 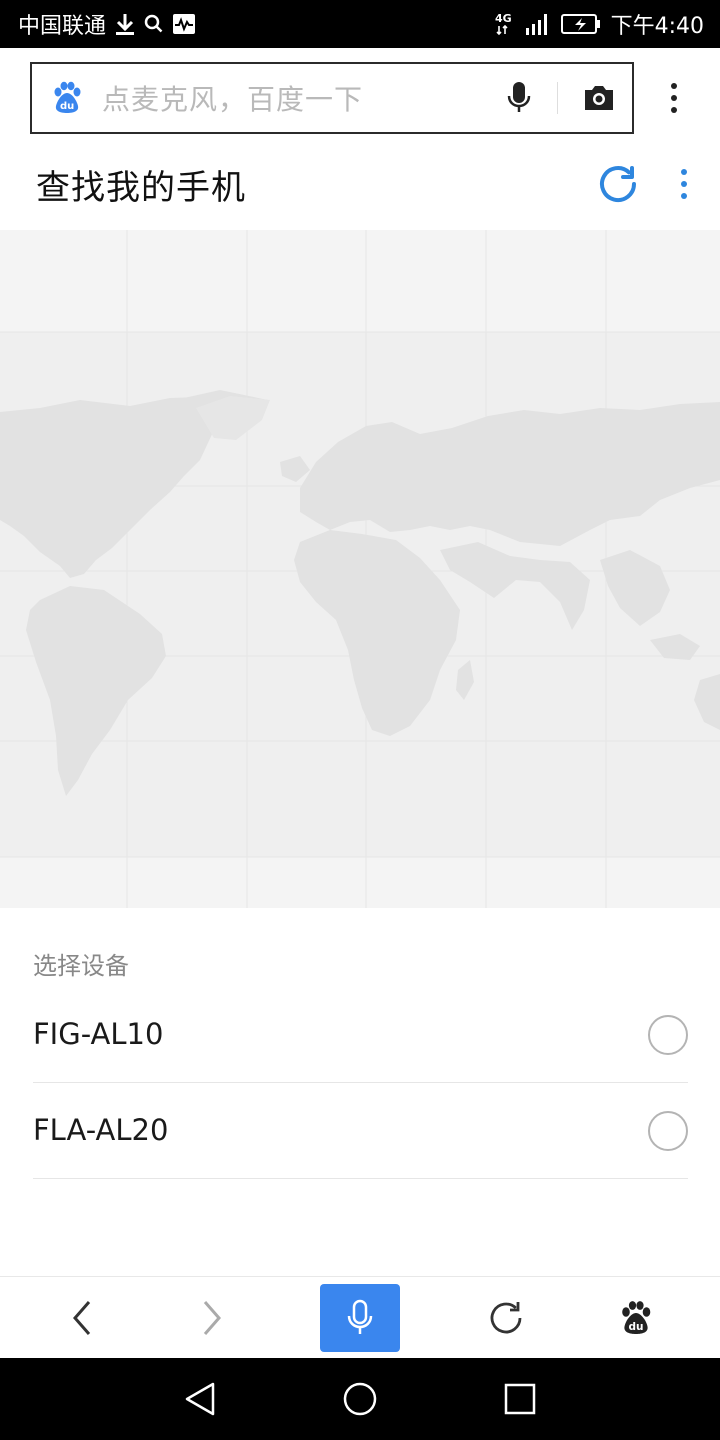 I want to click on download-icon, so click(x=125, y=24).